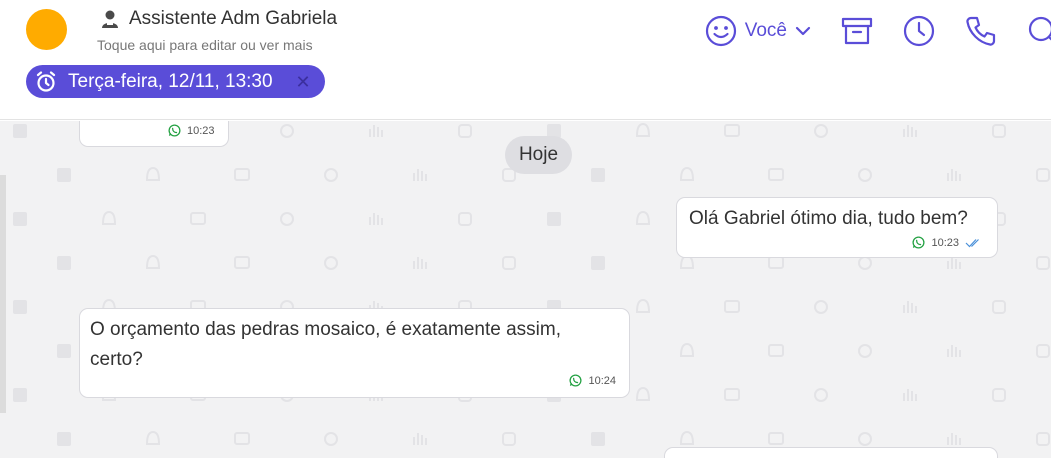  I want to click on search-button, so click(1039, 31).